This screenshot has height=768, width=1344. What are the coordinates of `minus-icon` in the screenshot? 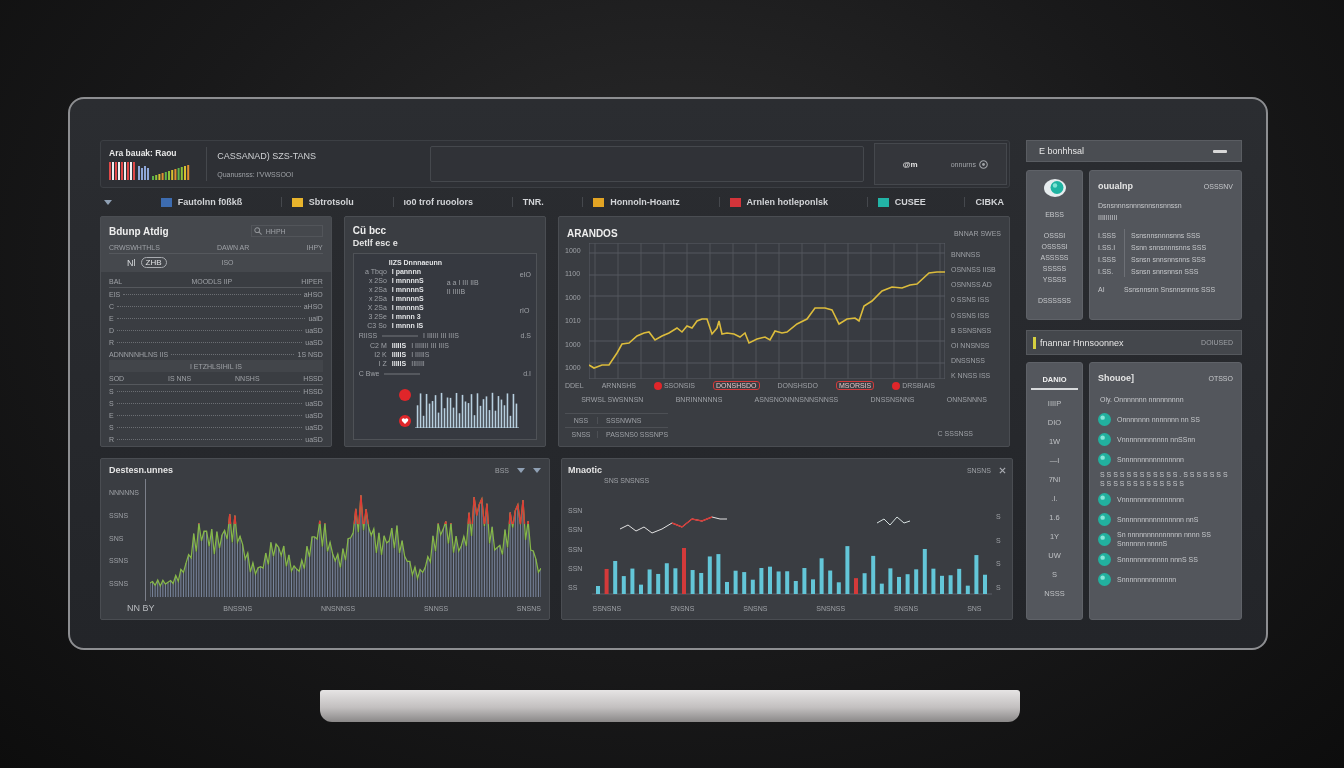 It's located at (1220, 151).